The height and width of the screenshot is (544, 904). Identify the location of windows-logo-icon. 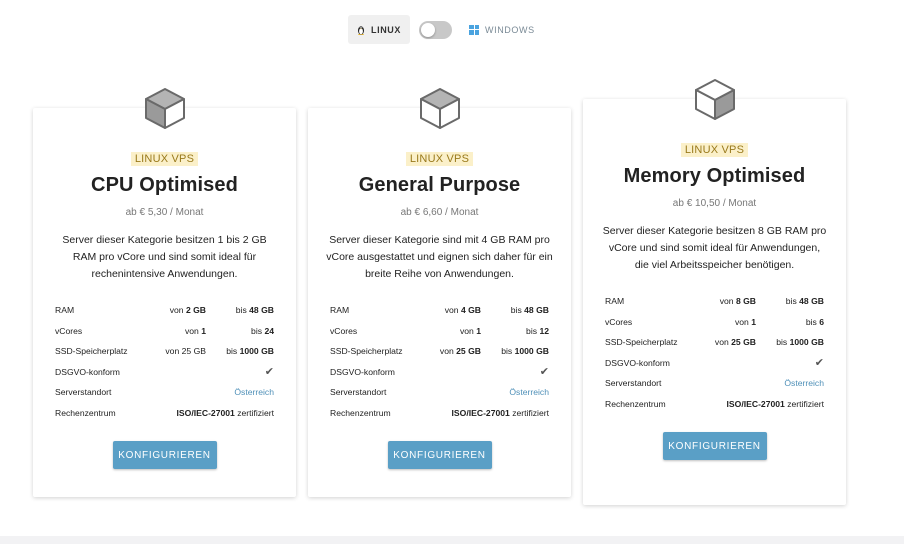
(474, 29).